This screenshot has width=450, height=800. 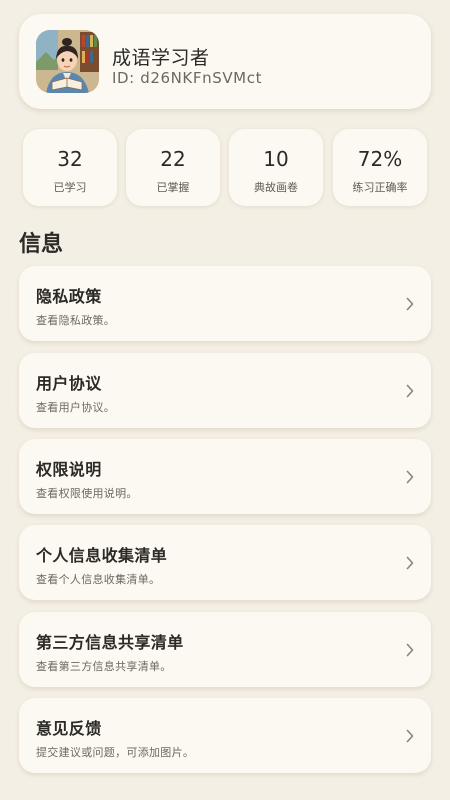 I want to click on menu-title: 个人信息收集清单, so click(x=102, y=555).